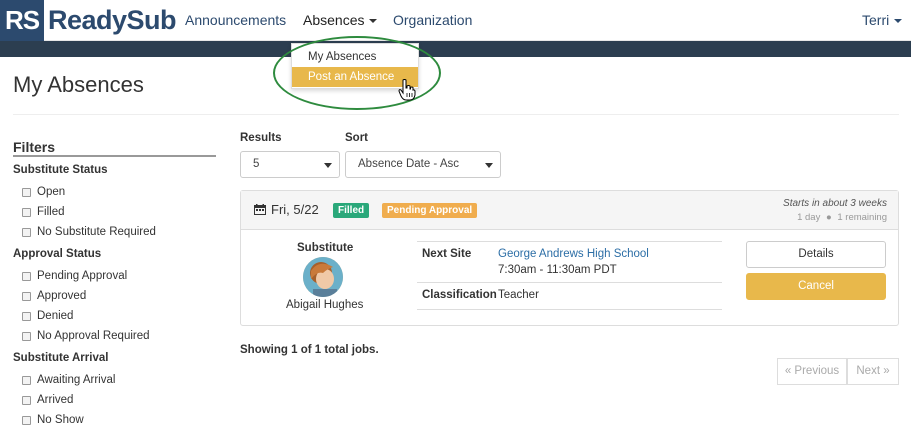 This screenshot has height=435, width=911. I want to click on filter-option-approved: Approved, so click(54, 296).